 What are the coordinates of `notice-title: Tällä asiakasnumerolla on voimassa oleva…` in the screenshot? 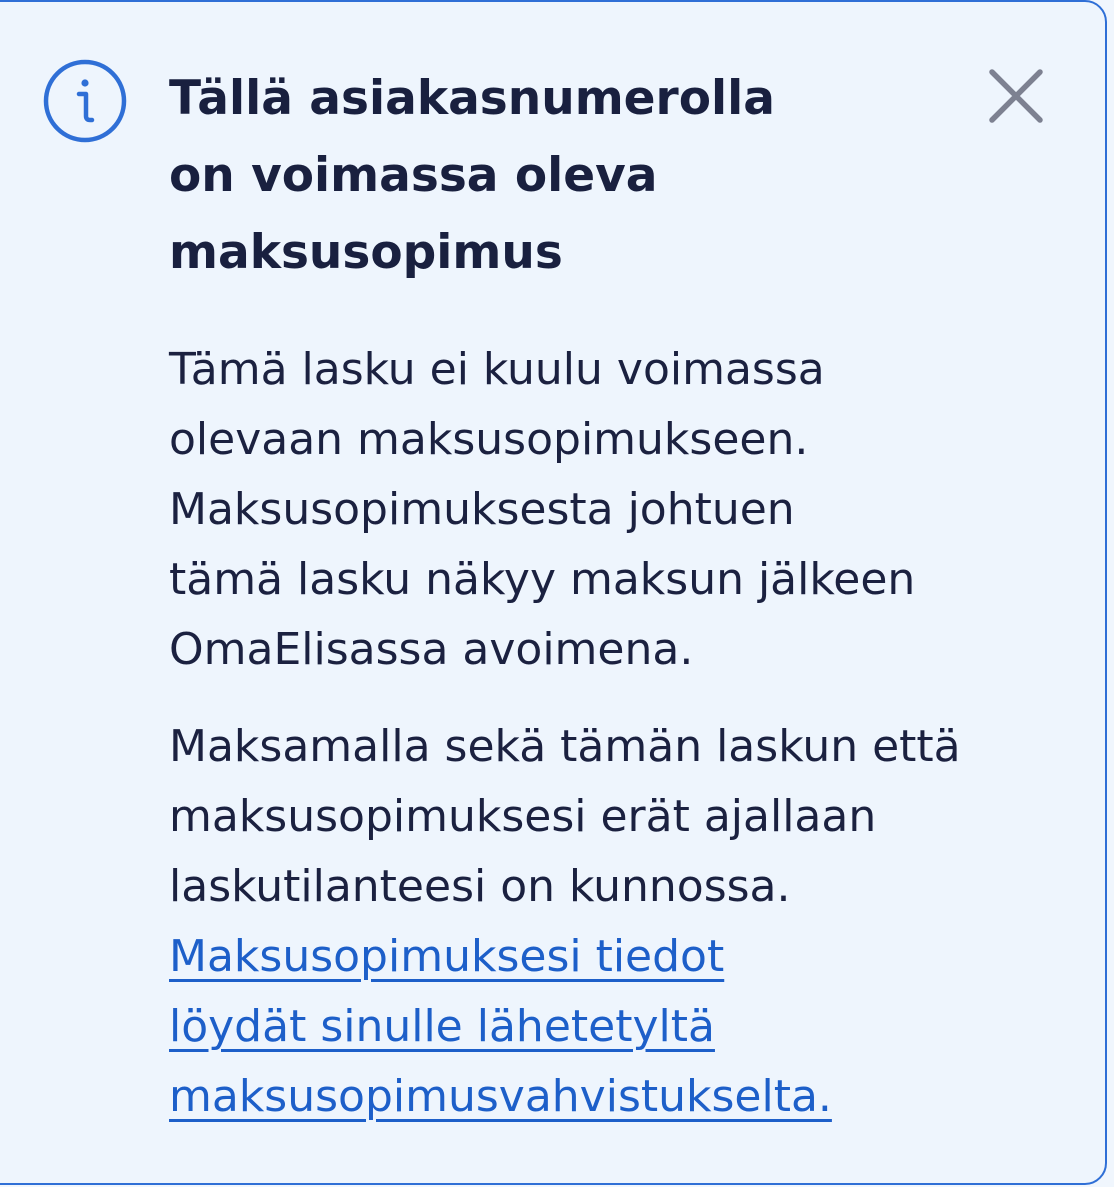 It's located at (529, 175).